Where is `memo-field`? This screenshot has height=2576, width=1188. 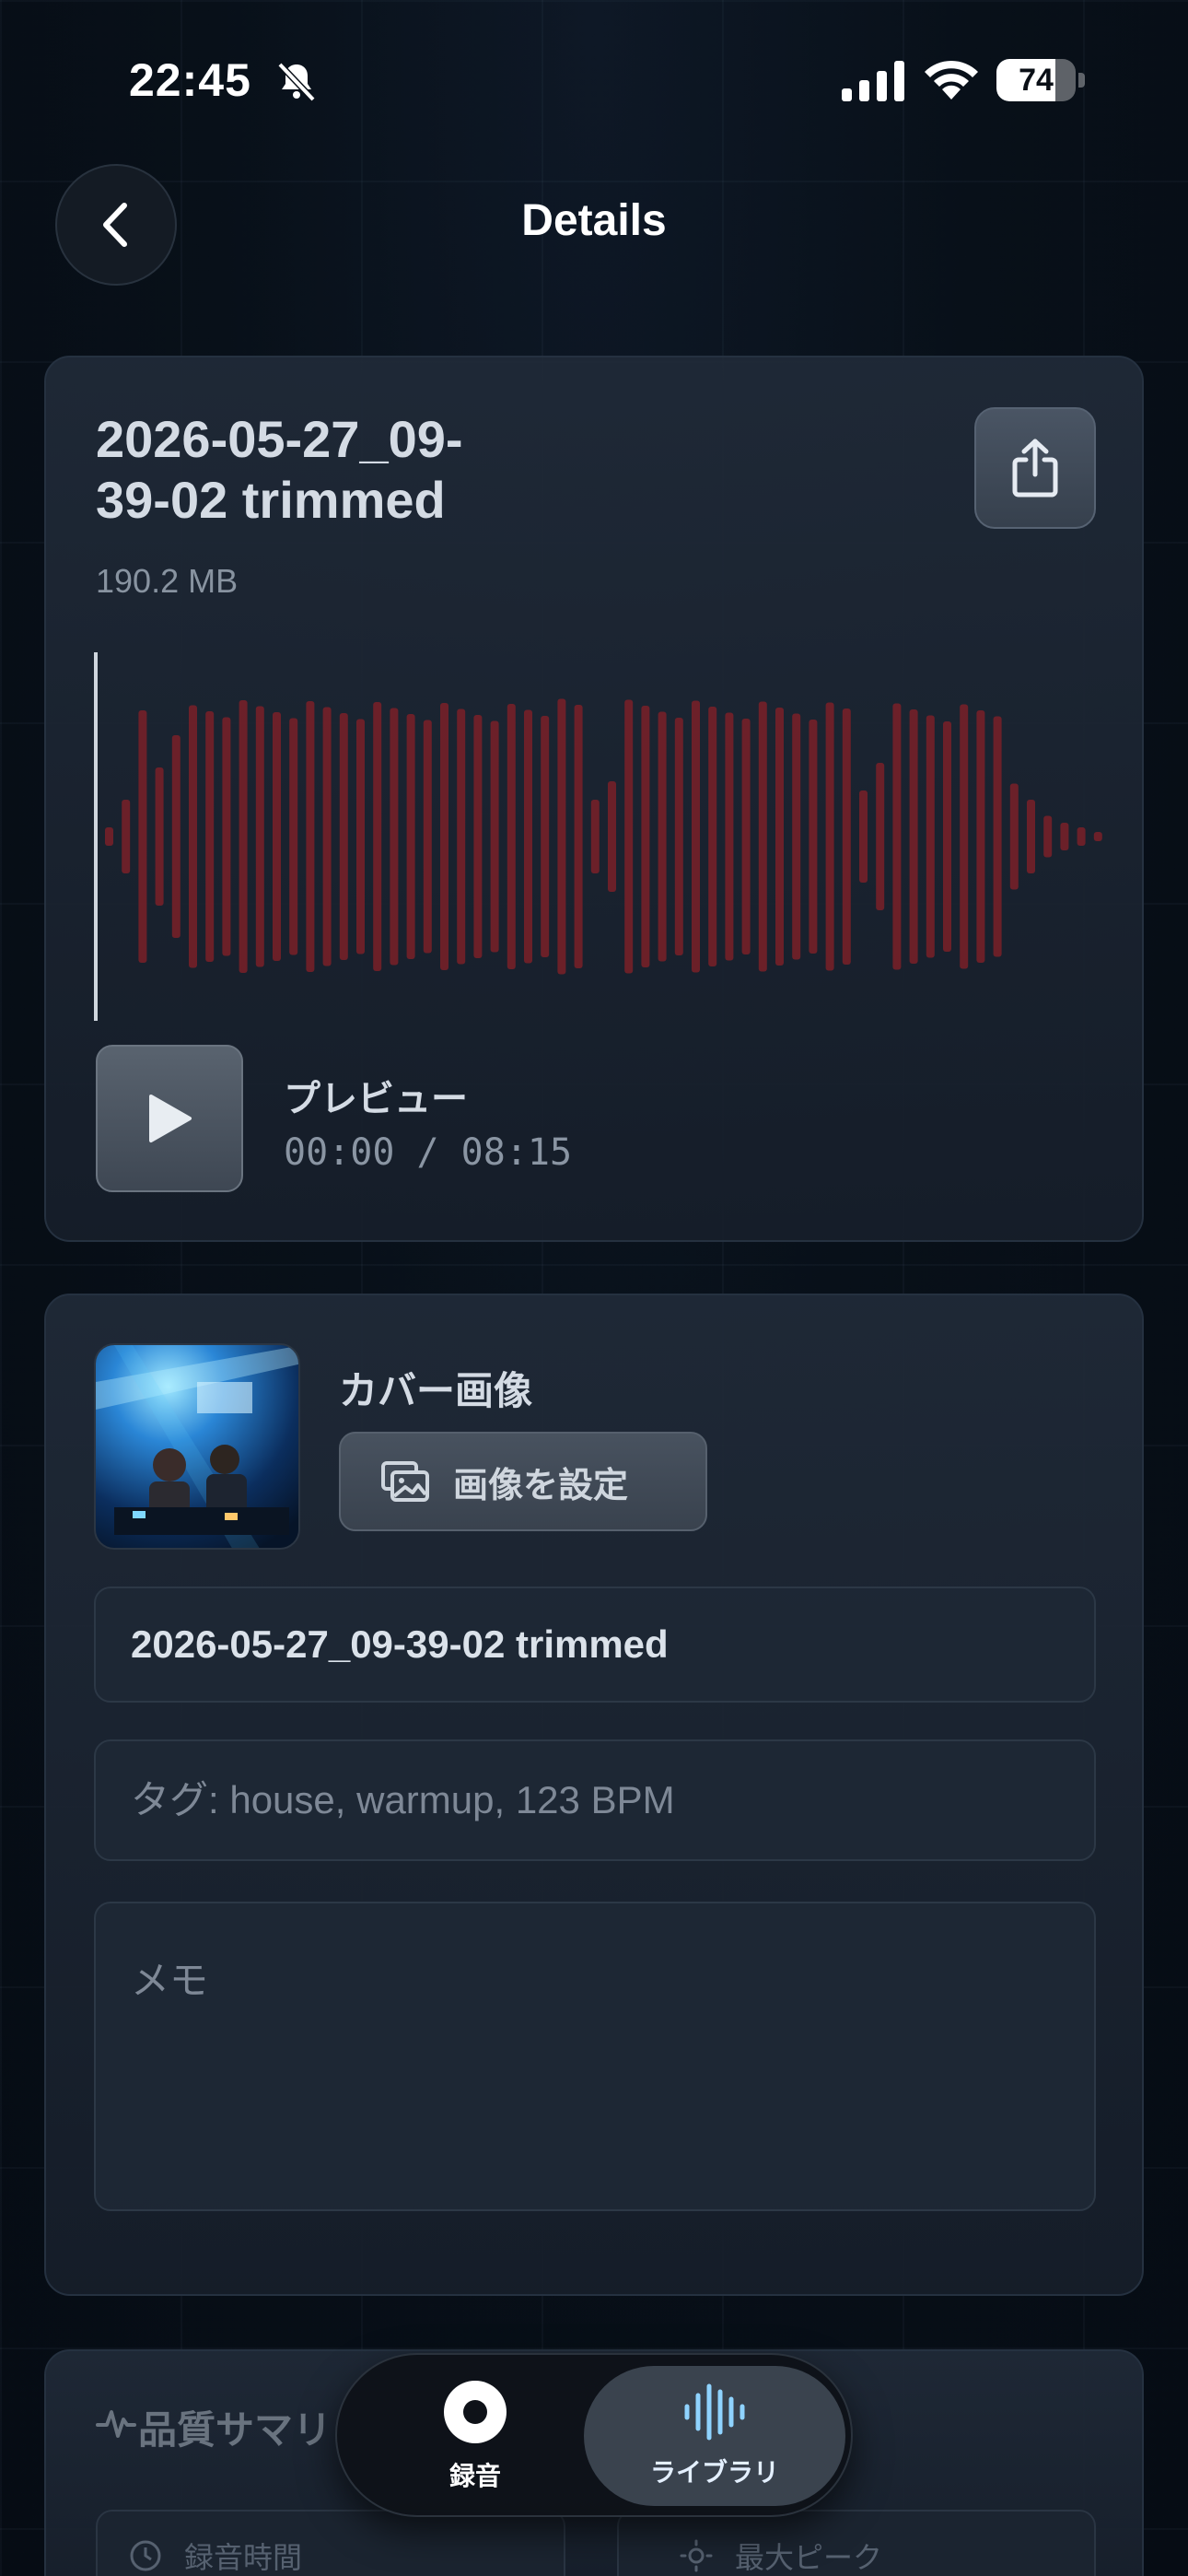 memo-field is located at coordinates (595, 2056).